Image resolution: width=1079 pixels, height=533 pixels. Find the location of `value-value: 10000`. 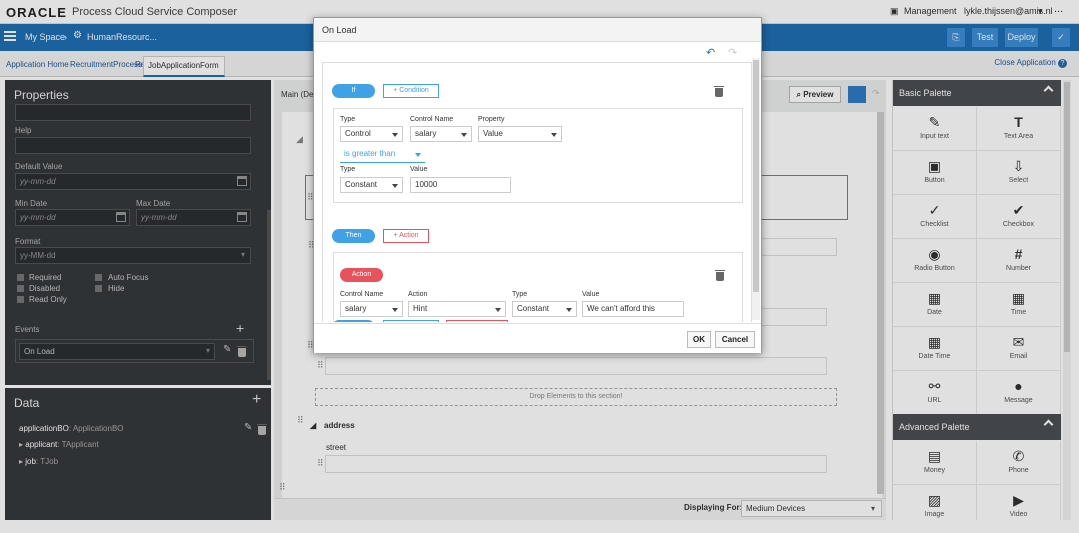

value-value: 10000 is located at coordinates (426, 184).